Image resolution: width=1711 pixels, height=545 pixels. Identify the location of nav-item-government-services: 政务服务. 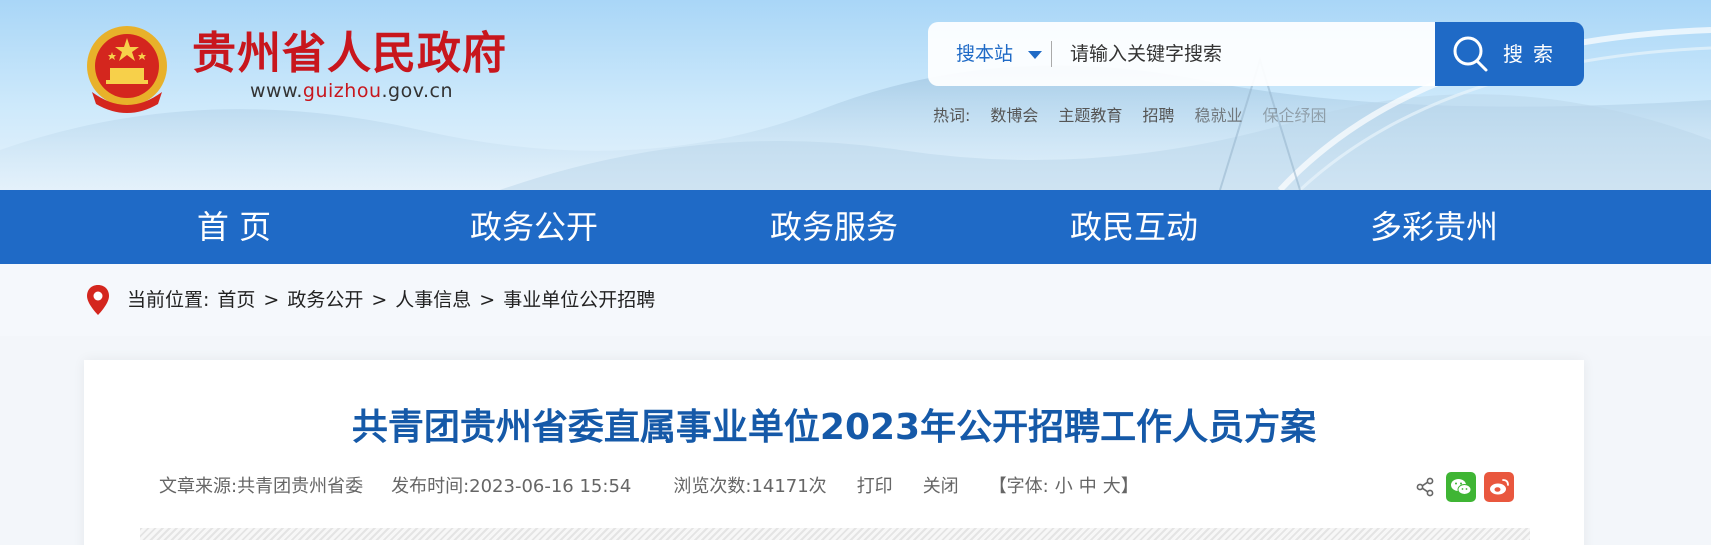
(834, 227).